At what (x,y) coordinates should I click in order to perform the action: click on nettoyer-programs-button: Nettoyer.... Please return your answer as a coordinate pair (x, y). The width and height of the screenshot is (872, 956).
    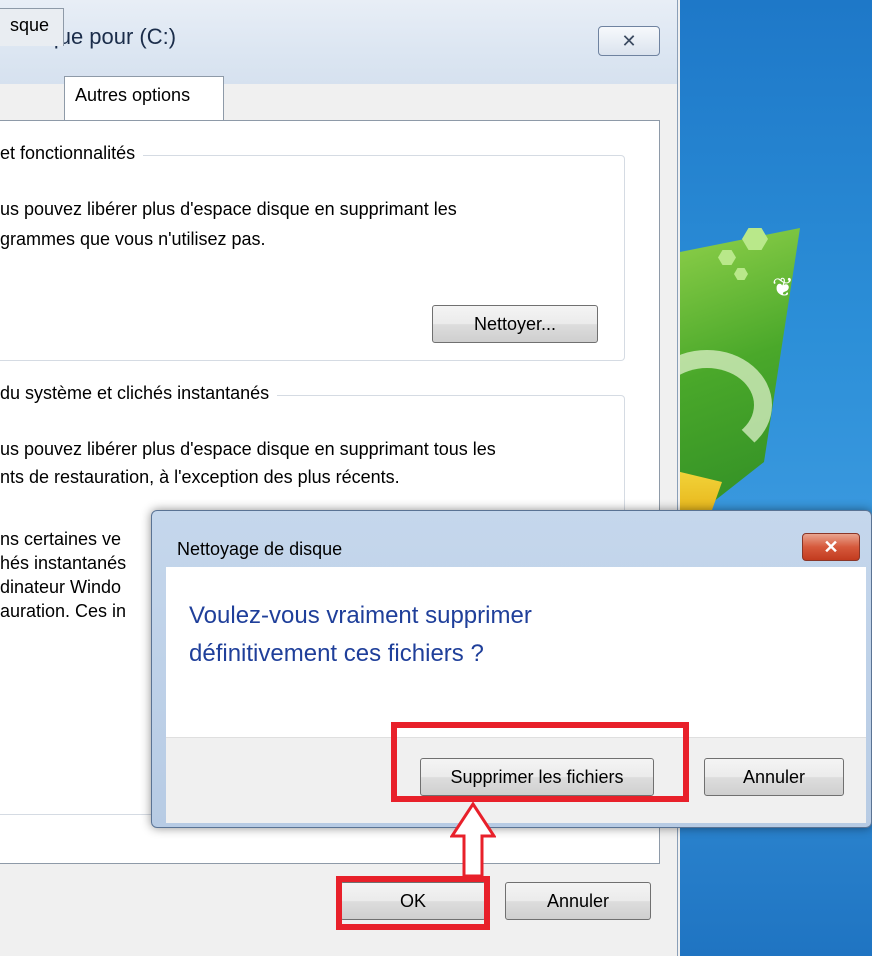
    Looking at the image, I should click on (515, 324).